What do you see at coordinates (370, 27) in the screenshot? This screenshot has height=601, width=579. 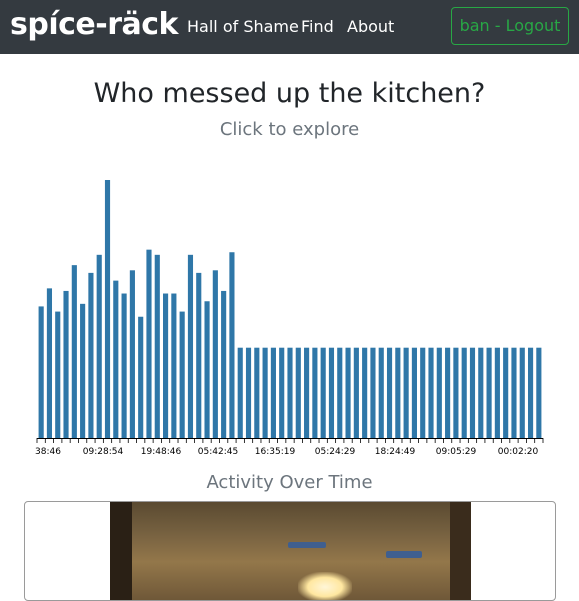 I see `nav-link-about: About` at bounding box center [370, 27].